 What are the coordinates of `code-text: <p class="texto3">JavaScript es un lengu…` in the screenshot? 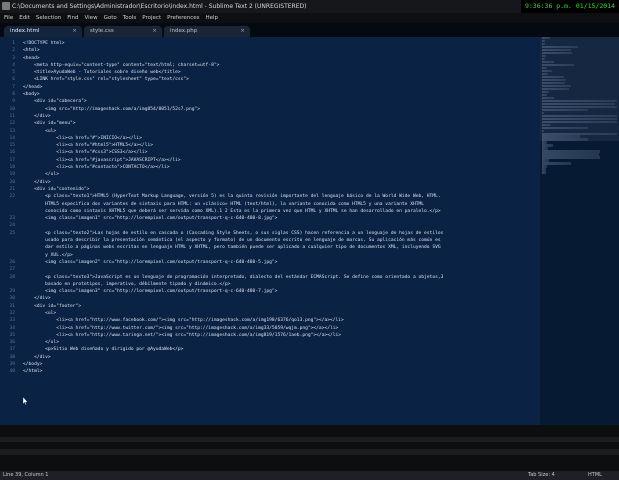 It's located at (233, 277).